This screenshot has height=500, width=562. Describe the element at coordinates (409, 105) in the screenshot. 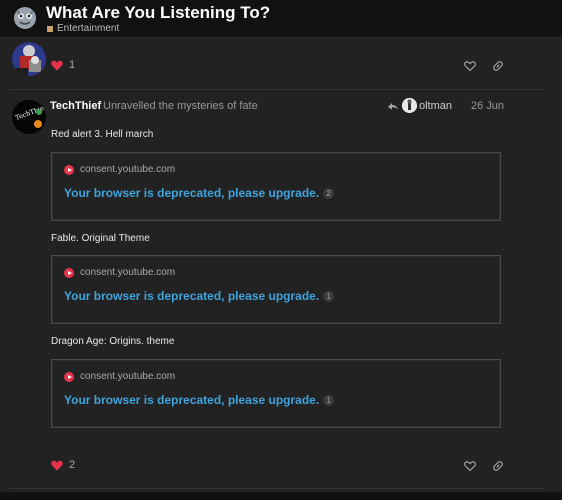

I see `reply-avatar` at that location.